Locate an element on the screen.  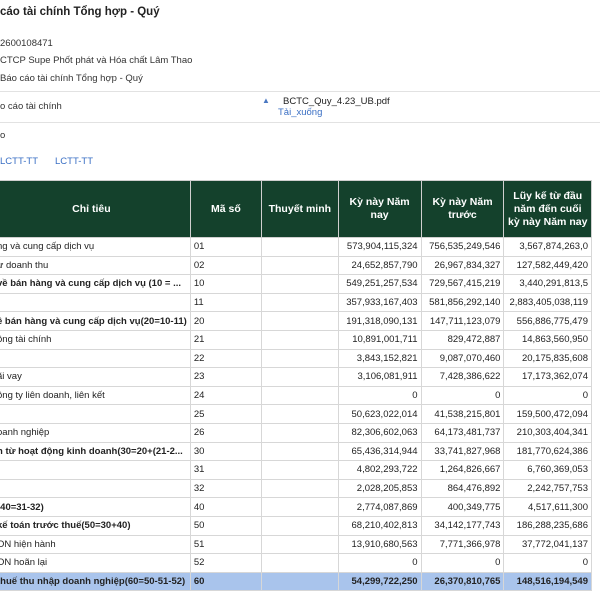
row-code: 24 is located at coordinates (226, 395).